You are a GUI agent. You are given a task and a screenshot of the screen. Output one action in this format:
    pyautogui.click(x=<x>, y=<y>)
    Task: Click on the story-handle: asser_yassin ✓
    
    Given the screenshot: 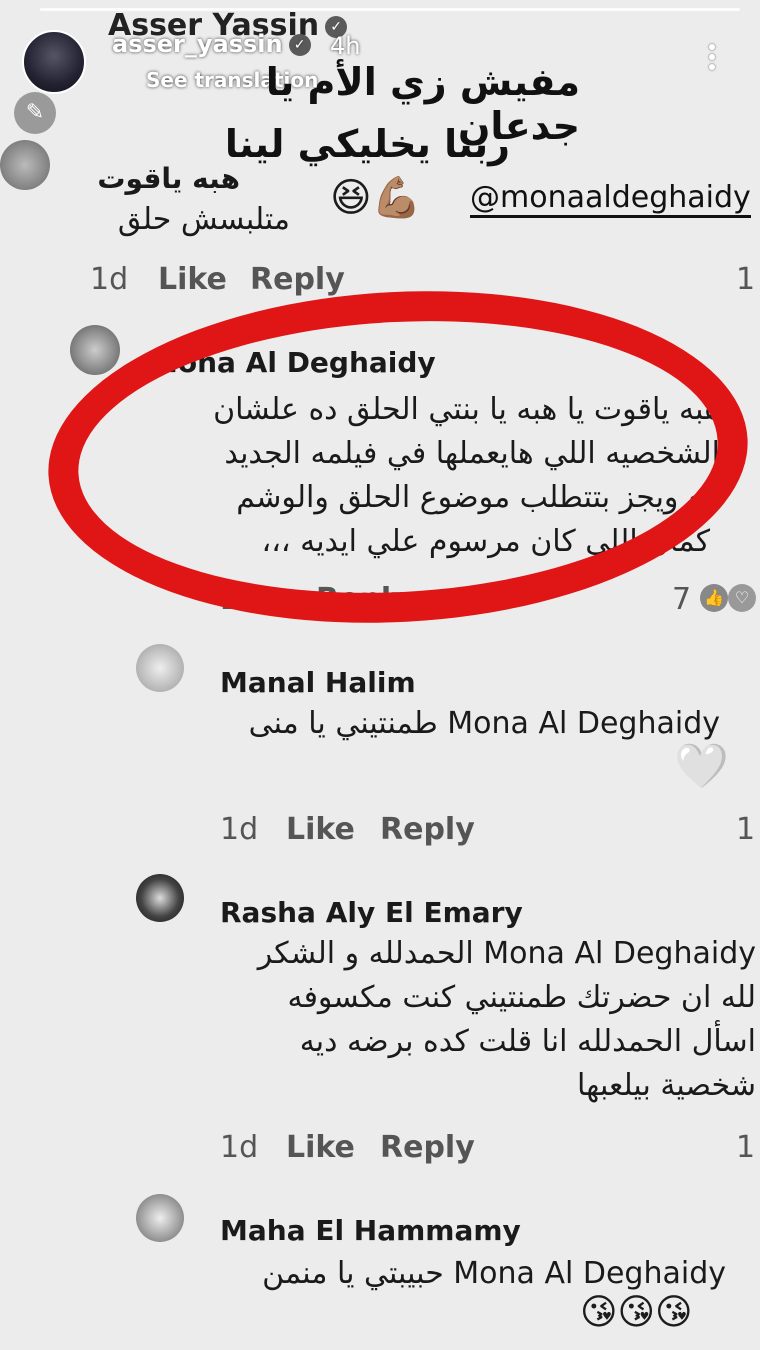 What is the action you would take?
    pyautogui.click(x=211, y=44)
    